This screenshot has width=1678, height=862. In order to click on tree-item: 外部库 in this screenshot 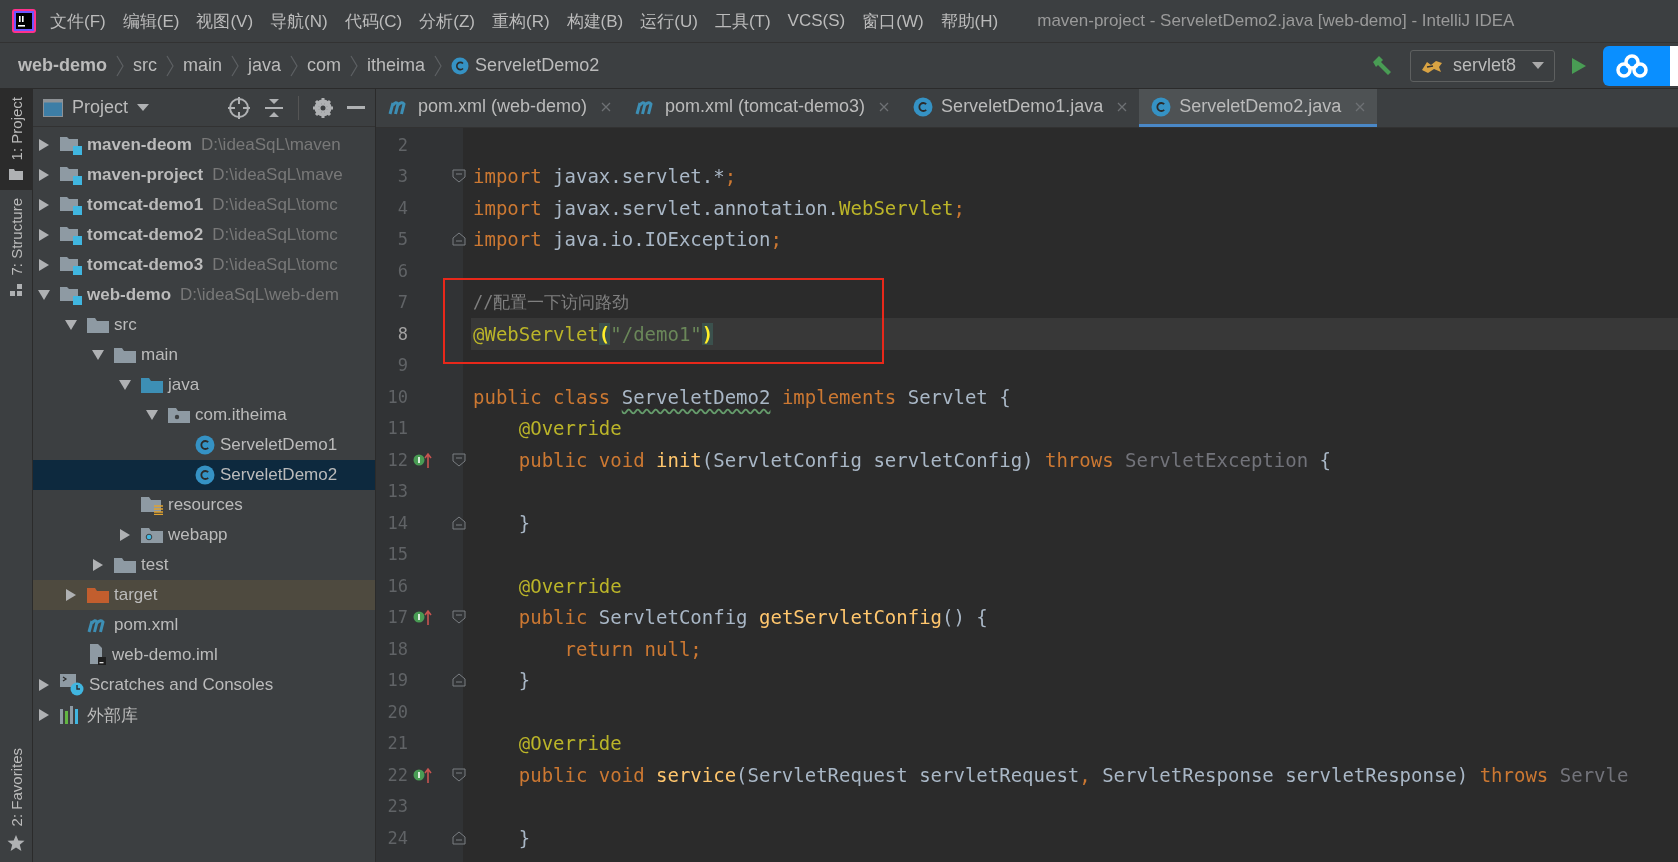, I will do `click(204, 715)`.